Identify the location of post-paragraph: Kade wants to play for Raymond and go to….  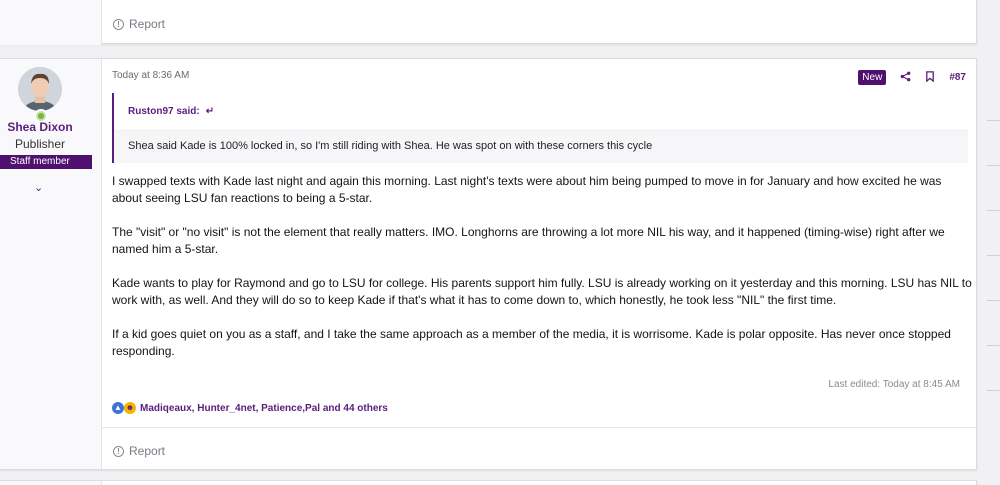
(542, 291).